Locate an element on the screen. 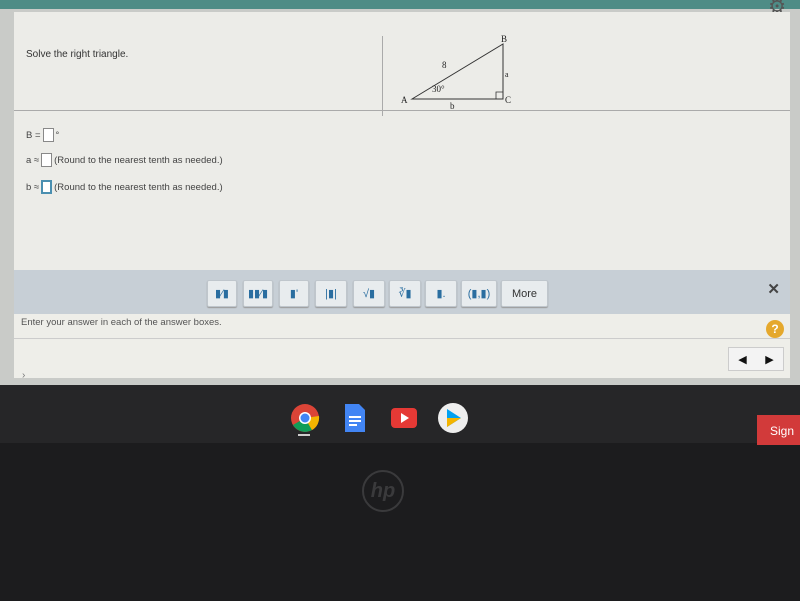  youtube-icon is located at coordinates (404, 418).